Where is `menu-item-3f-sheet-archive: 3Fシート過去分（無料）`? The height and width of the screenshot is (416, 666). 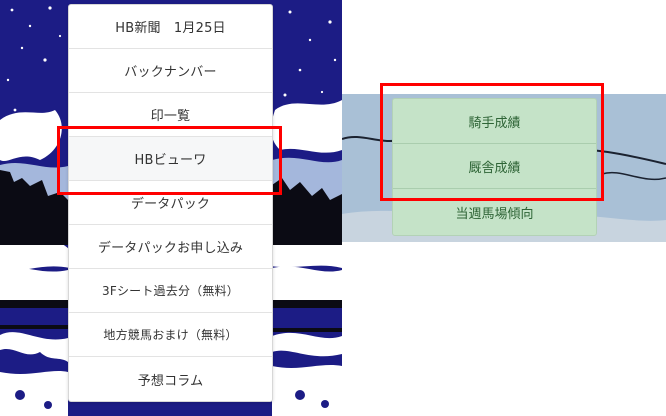
menu-item-3f-sheet-archive: 3Fシート過去分（無料） is located at coordinates (170, 291).